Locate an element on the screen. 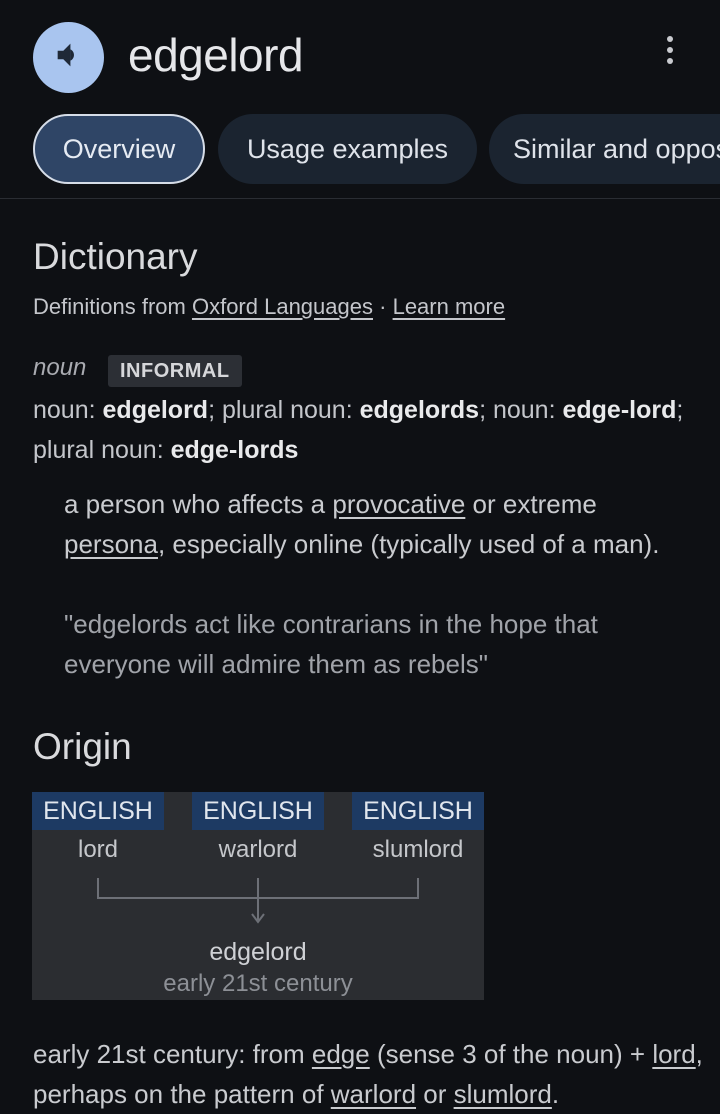 The image size is (720, 1114). etymology-segment: (sense 3 of the noun) + is located at coordinates (511, 1054).